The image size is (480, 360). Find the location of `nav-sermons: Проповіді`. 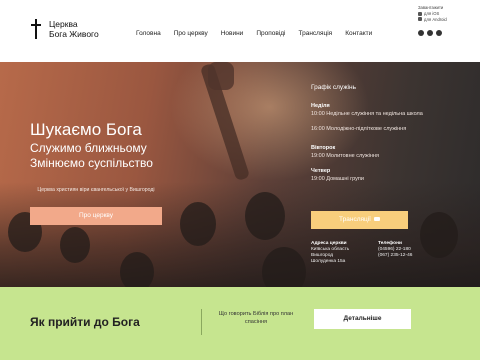

nav-sermons: Проповіді is located at coordinates (270, 33).